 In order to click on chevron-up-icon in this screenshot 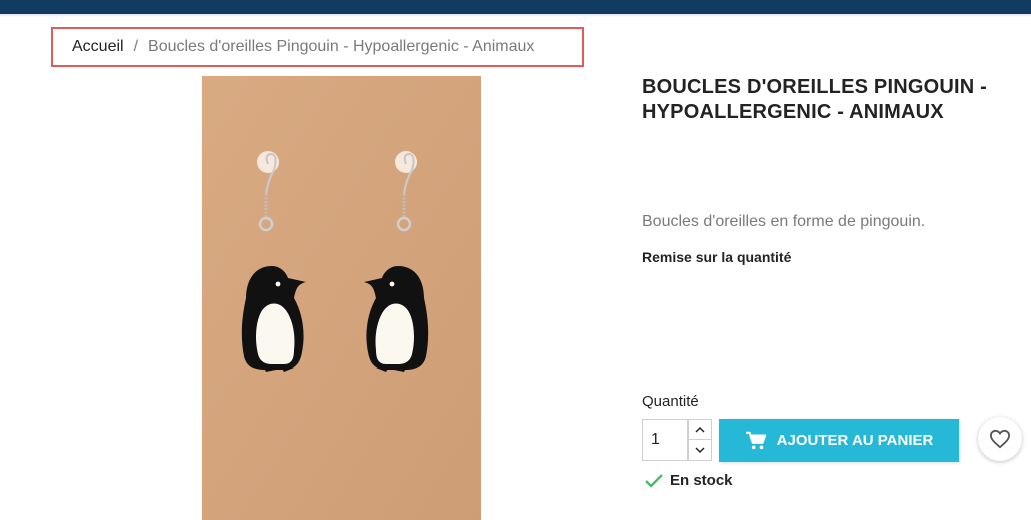, I will do `click(700, 429)`.